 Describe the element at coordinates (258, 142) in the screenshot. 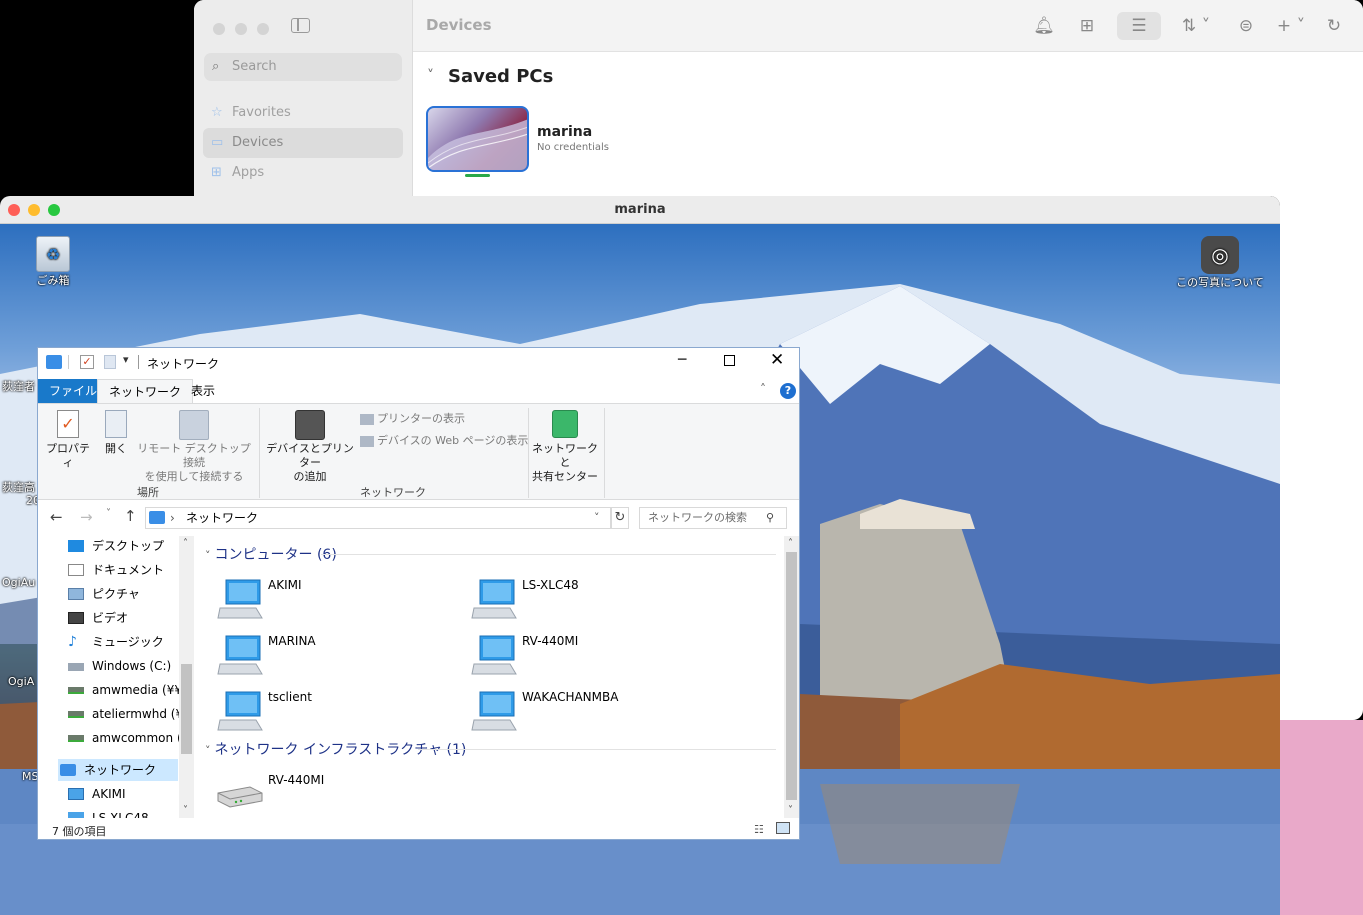

I see `sidebar-item-label: Devices` at that location.